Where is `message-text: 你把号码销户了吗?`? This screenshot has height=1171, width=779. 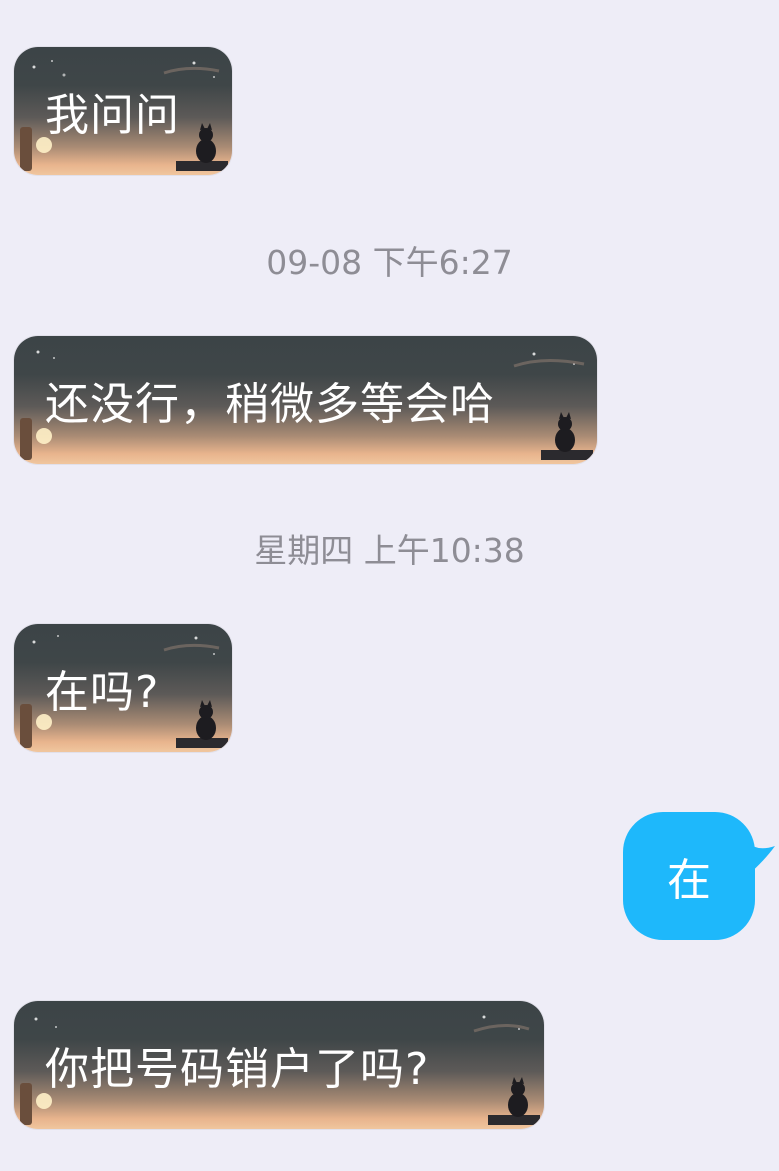
message-text: 你把号码销户了吗? is located at coordinates (237, 1069).